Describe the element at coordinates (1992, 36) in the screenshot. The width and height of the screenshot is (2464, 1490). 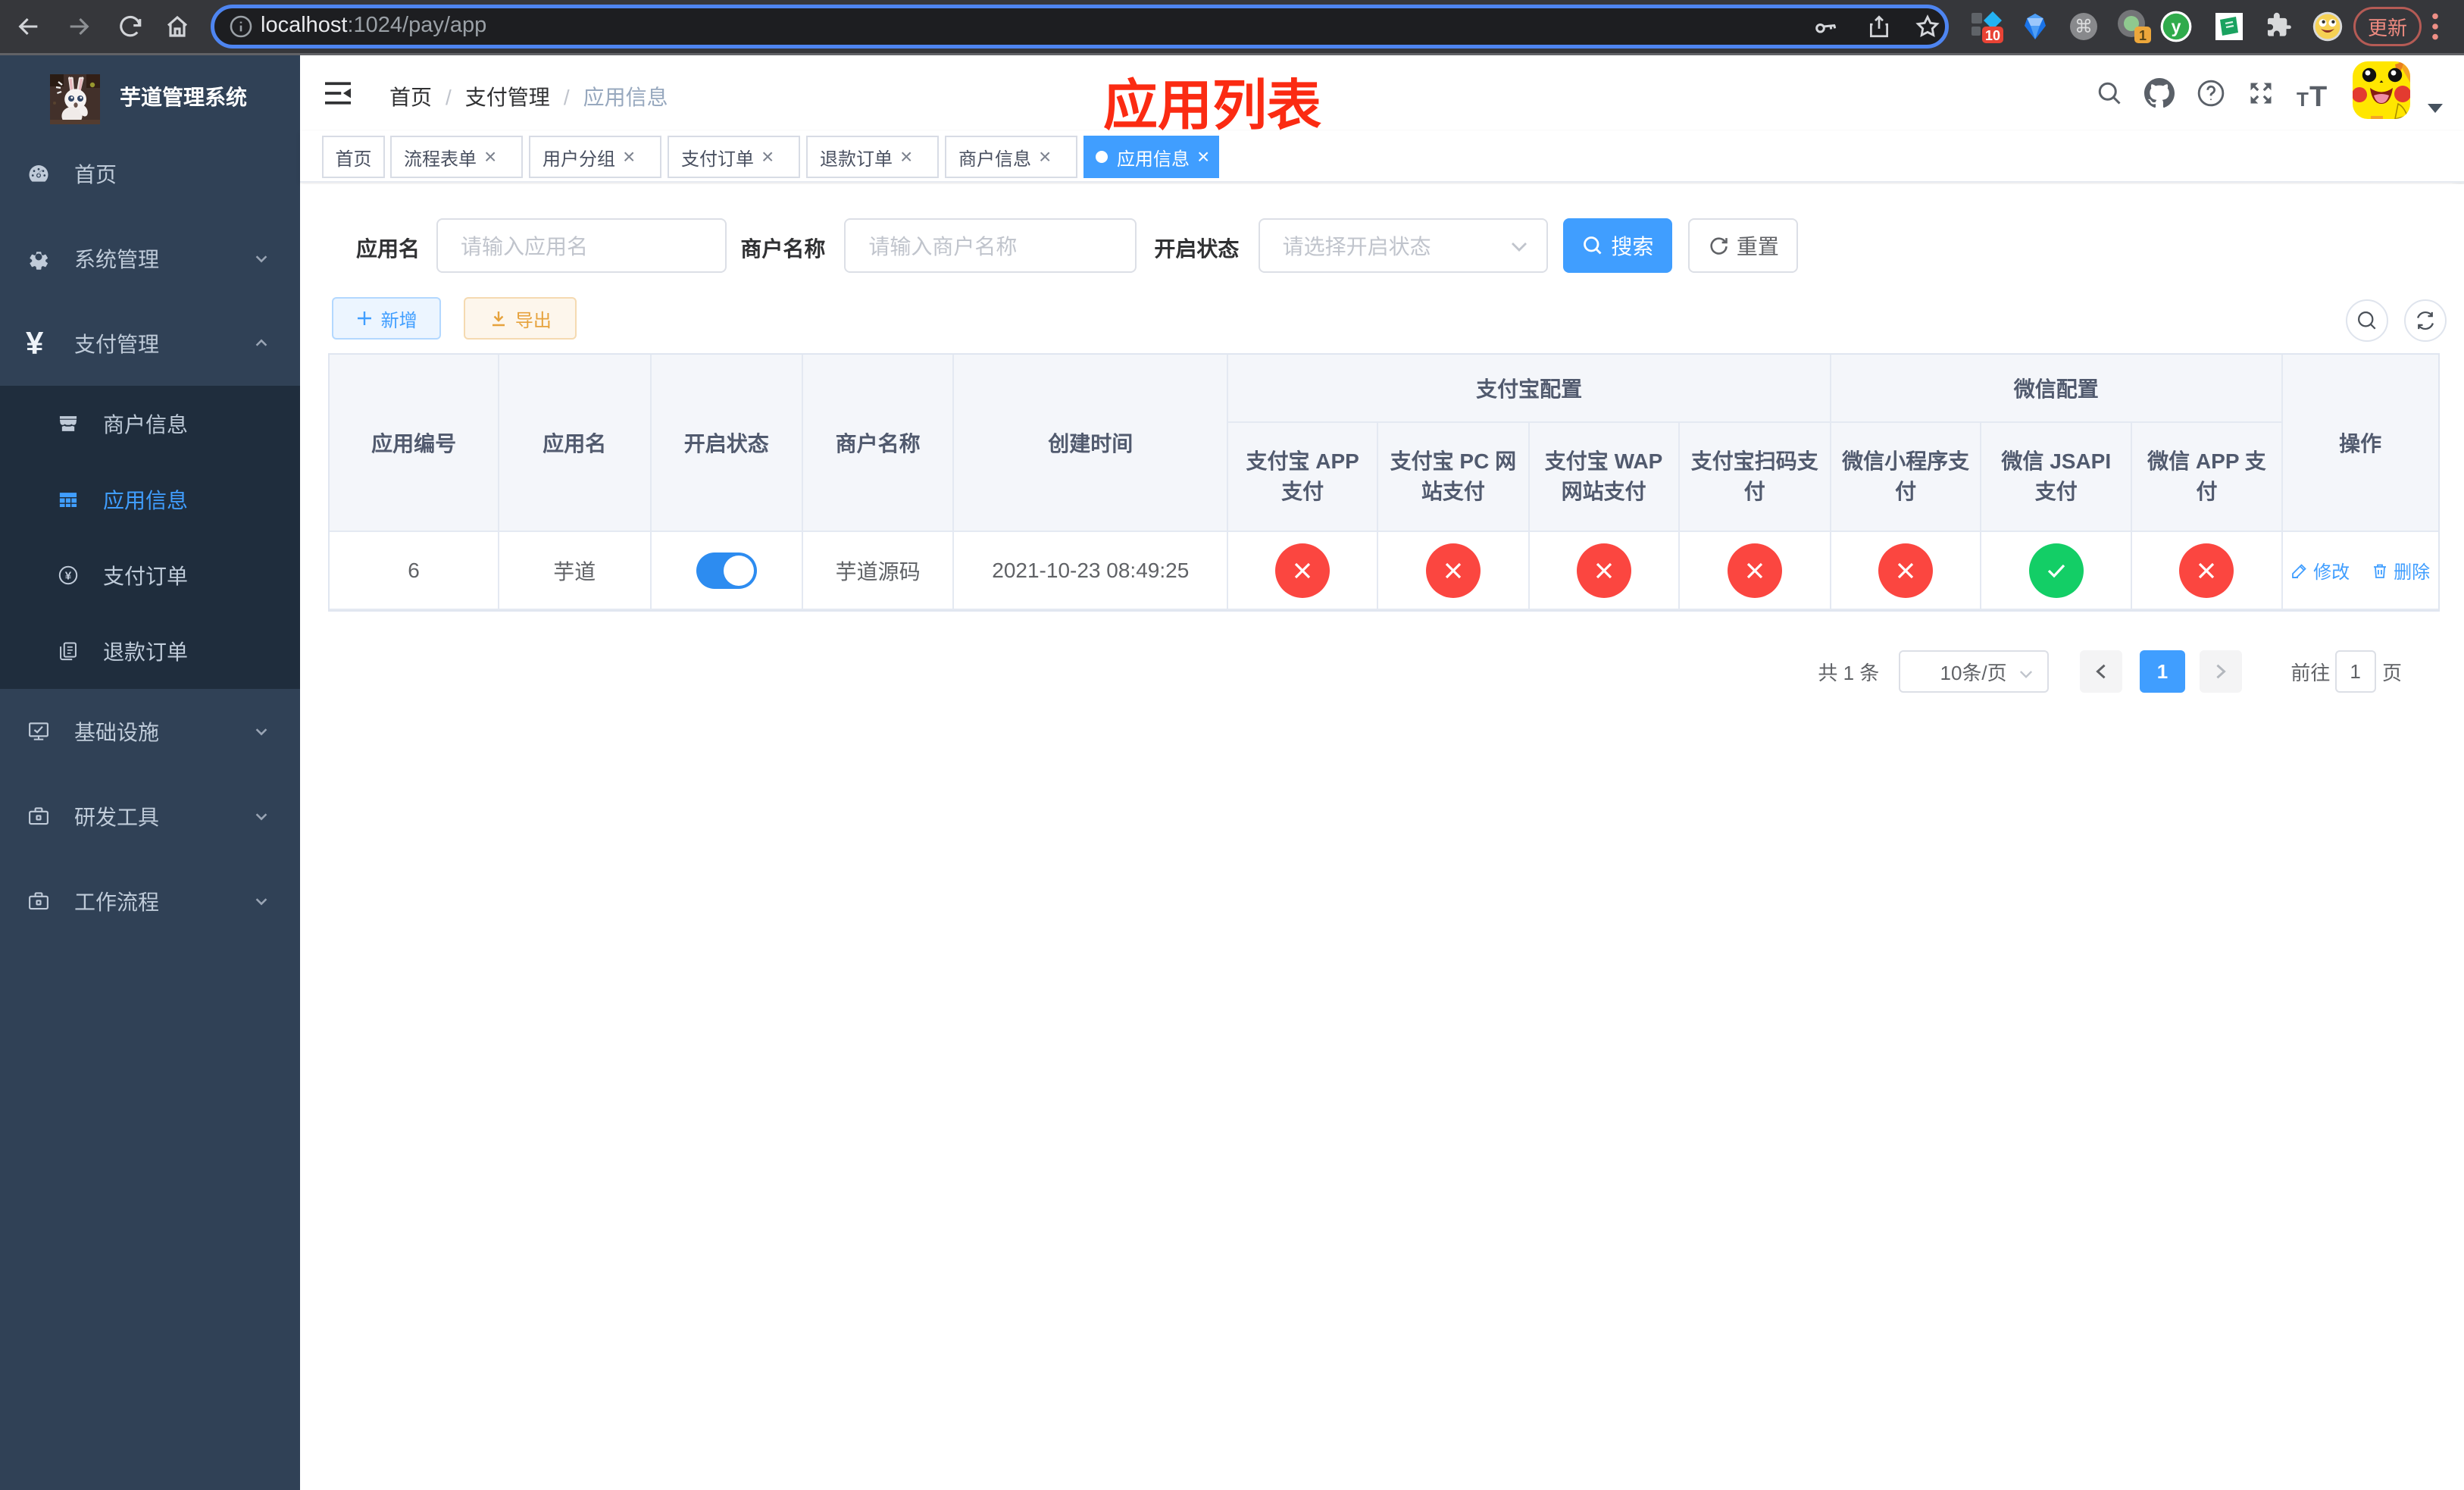
I see `svg-text: 10` at that location.